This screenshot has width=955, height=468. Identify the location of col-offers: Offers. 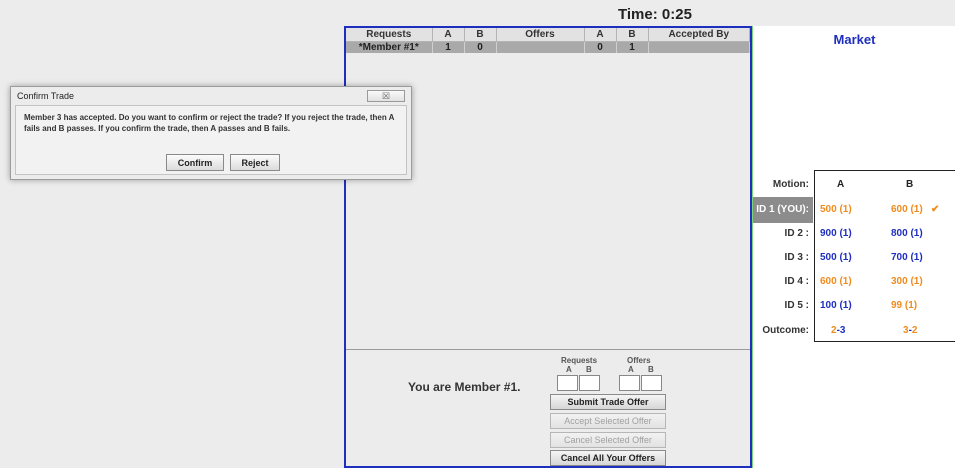
(540, 35).